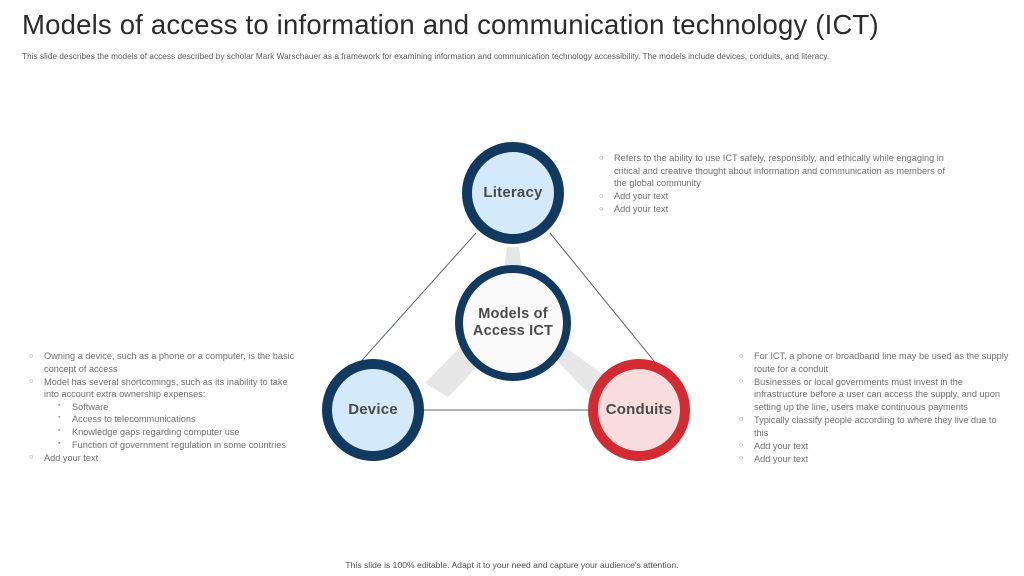 The width and height of the screenshot is (1024, 576). Describe the element at coordinates (513, 314) in the screenshot. I see `node-center-label-line1: Models of` at that location.